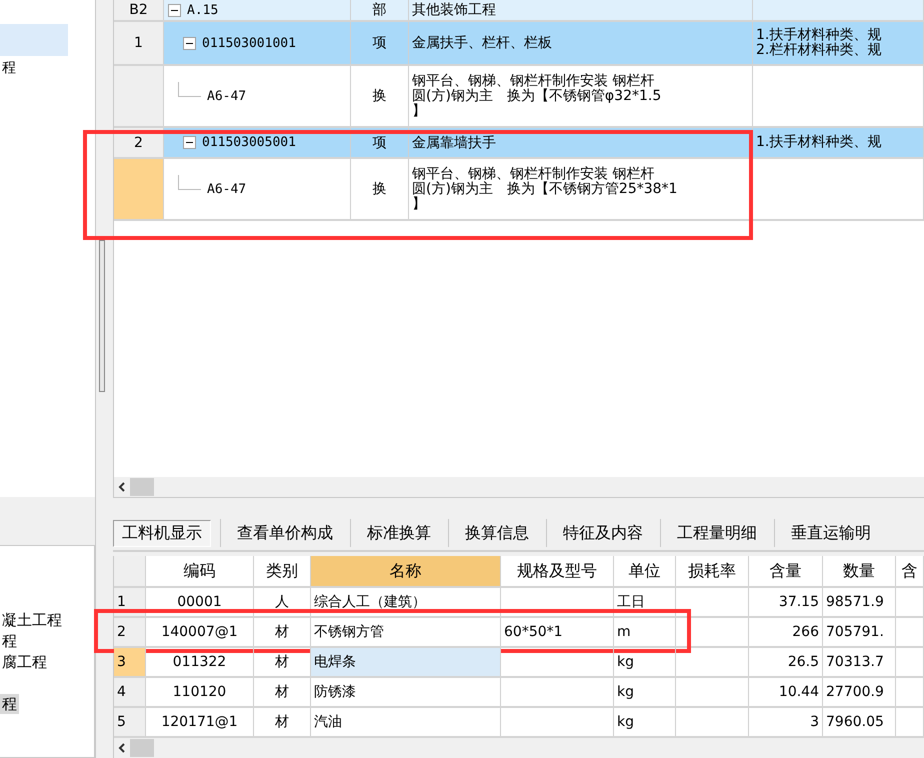  What do you see at coordinates (200, 632) in the screenshot?
I see `code-cell: 140007@1` at bounding box center [200, 632].